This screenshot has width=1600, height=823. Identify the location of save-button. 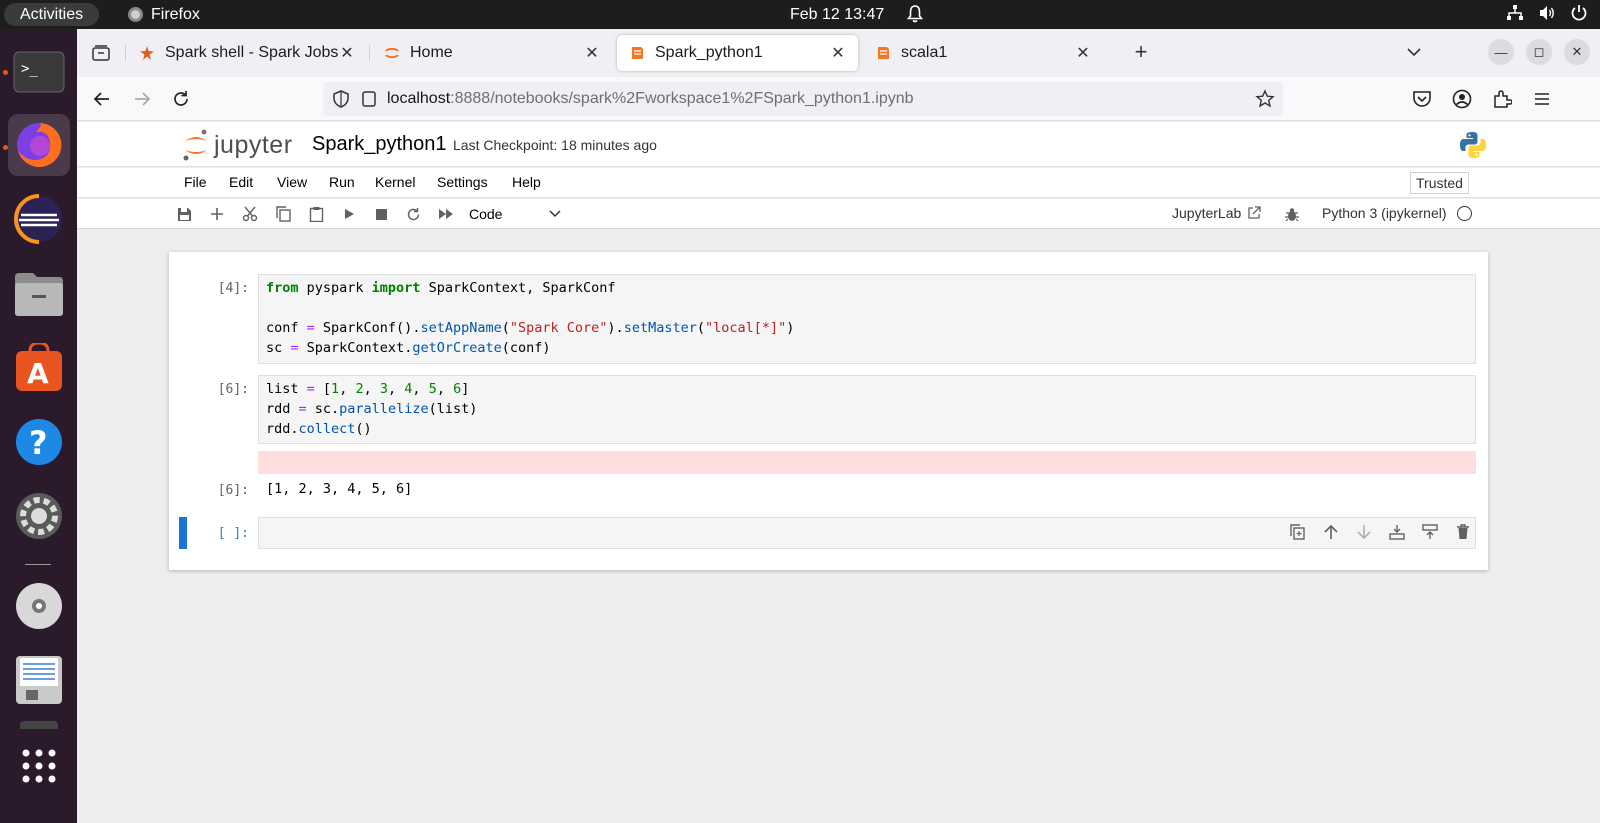
(184, 214).